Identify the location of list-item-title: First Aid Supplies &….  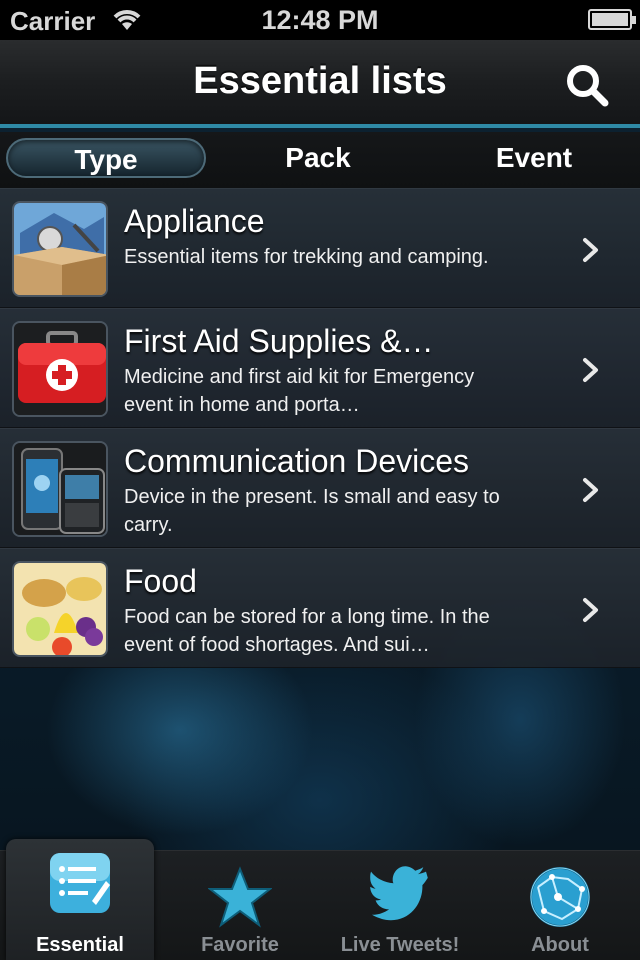
(279, 341).